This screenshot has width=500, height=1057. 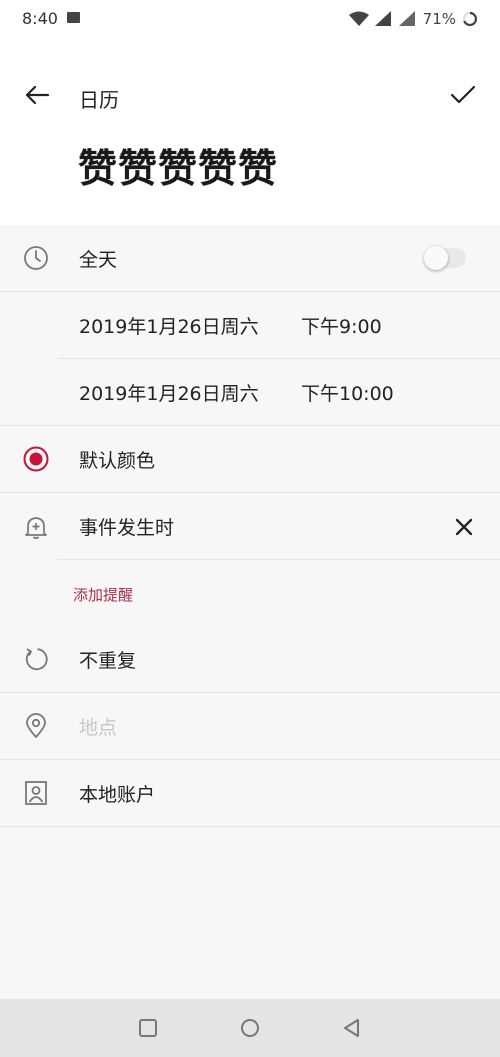 What do you see at coordinates (341, 325) in the screenshot?
I see `start-time: 下午9:00` at bounding box center [341, 325].